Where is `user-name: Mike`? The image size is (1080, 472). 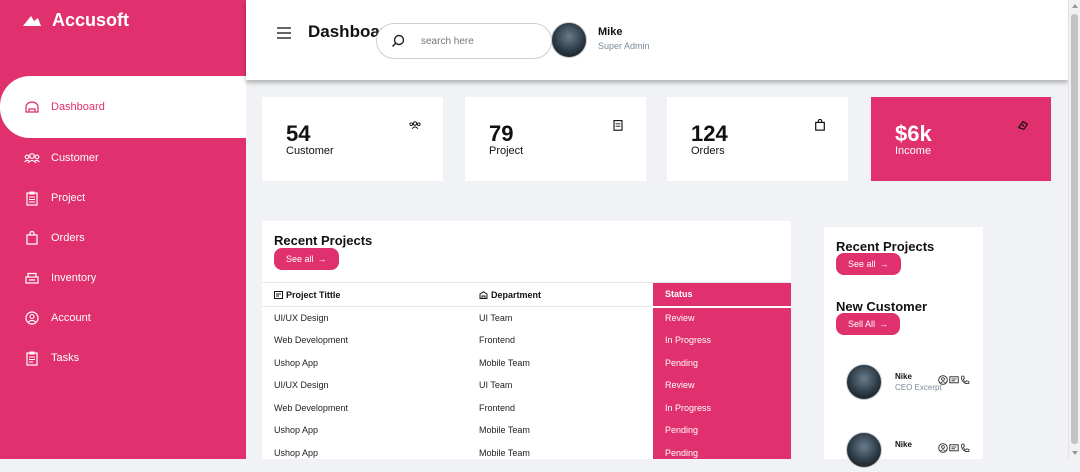 user-name: Mike is located at coordinates (610, 32).